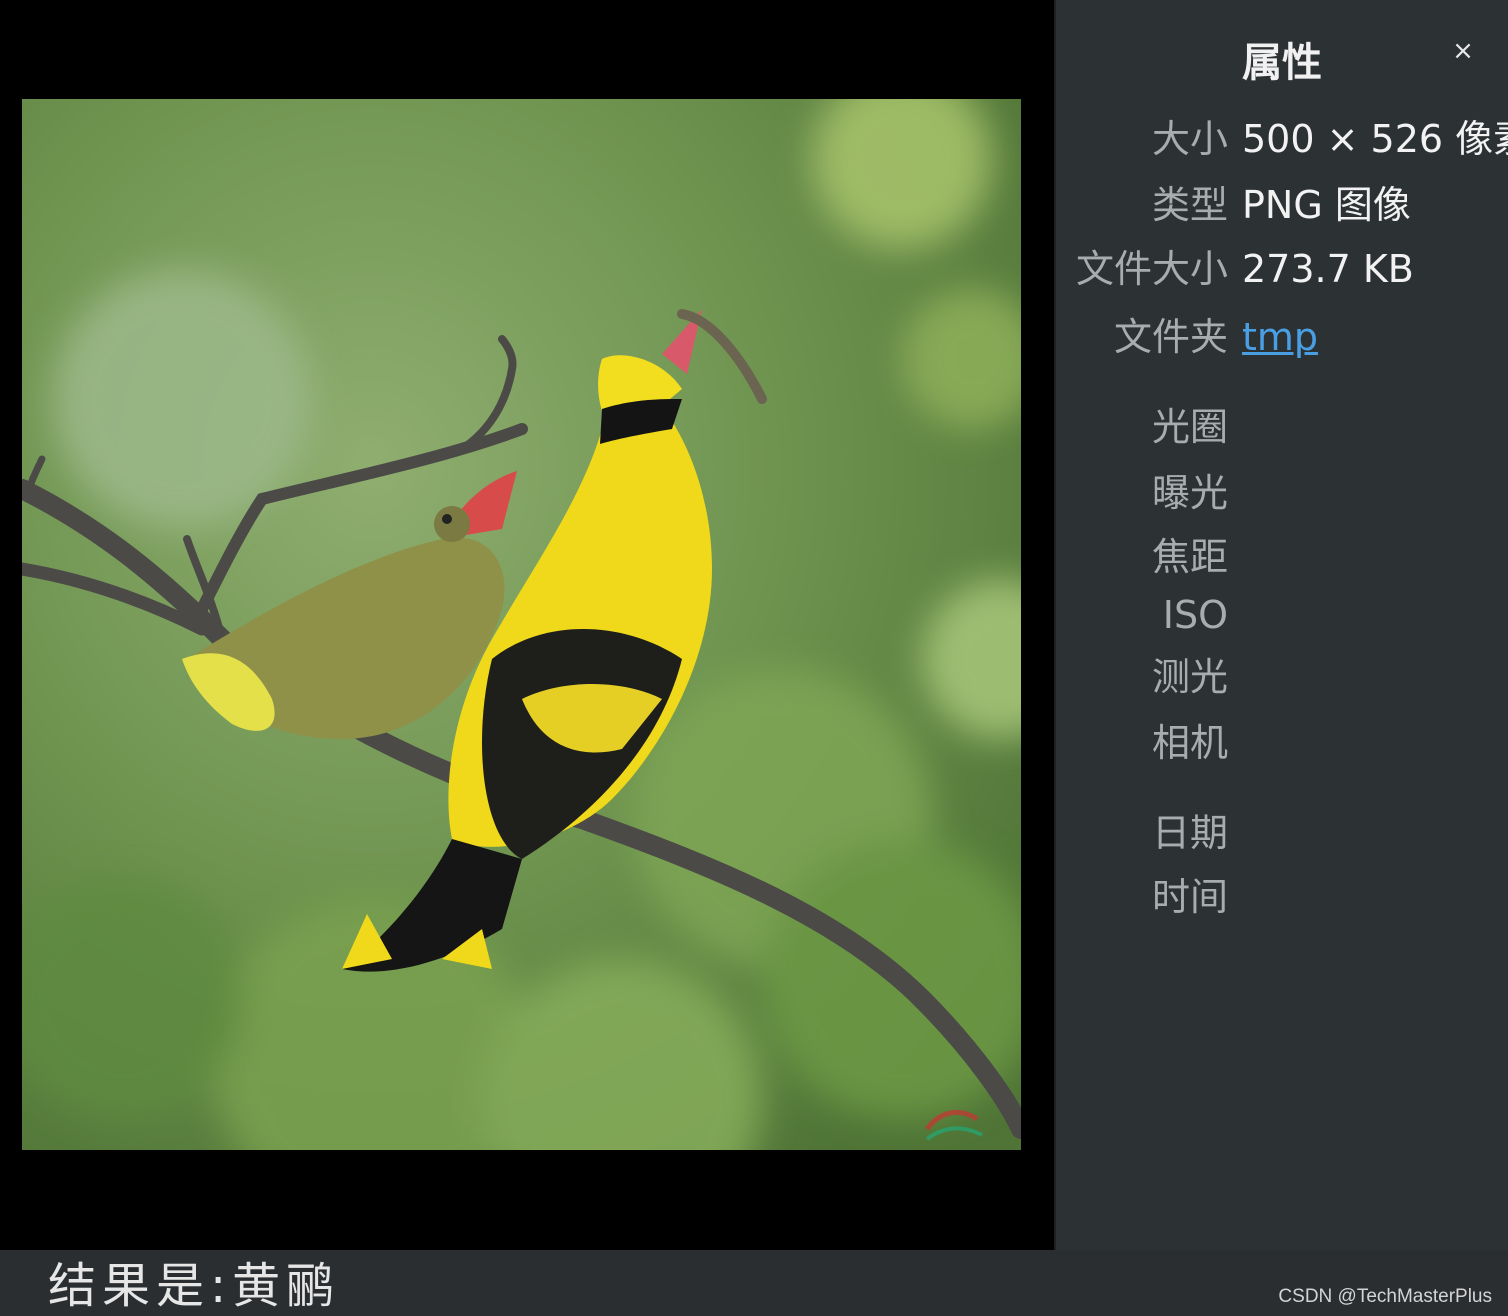 The height and width of the screenshot is (1316, 1508). Describe the element at coordinates (1282, 897) in the screenshot. I see `datetime-row-time: 时间` at that location.